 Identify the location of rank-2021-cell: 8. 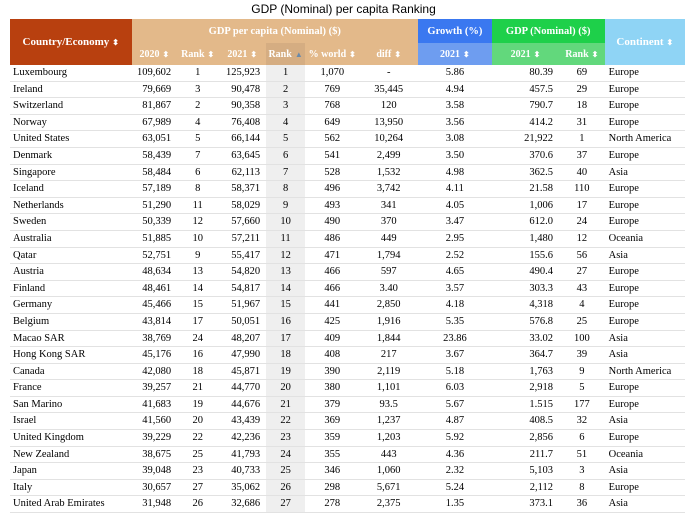
(286, 189).